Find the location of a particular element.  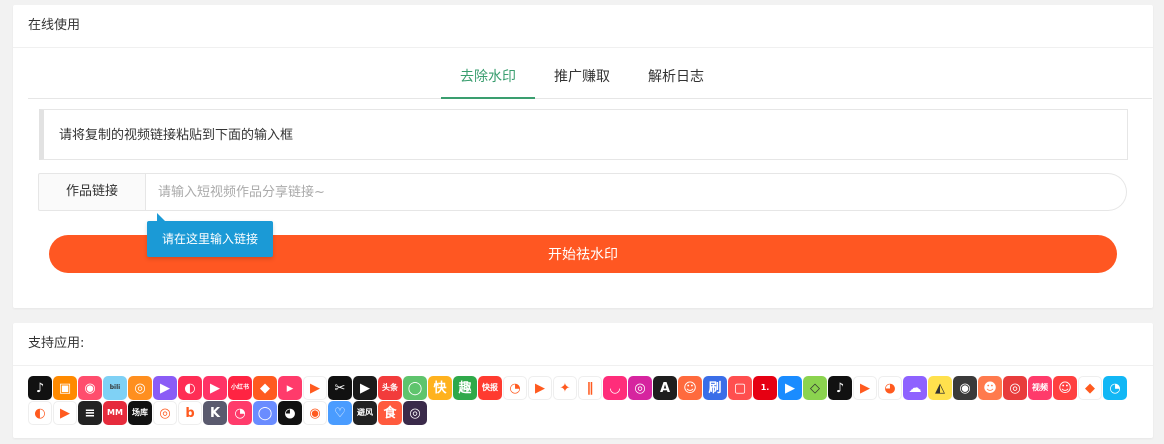

huoshan-icon: ◆ is located at coordinates (265, 388).